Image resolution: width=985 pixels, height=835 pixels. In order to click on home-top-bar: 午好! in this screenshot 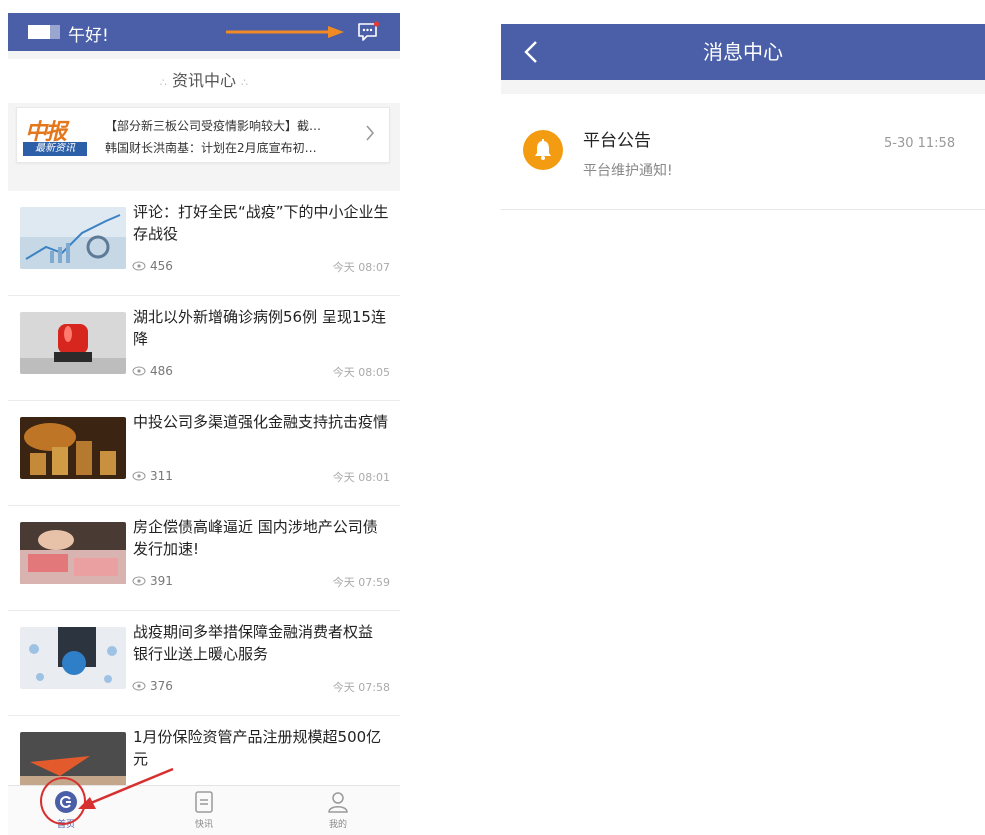, I will do `click(204, 32)`.